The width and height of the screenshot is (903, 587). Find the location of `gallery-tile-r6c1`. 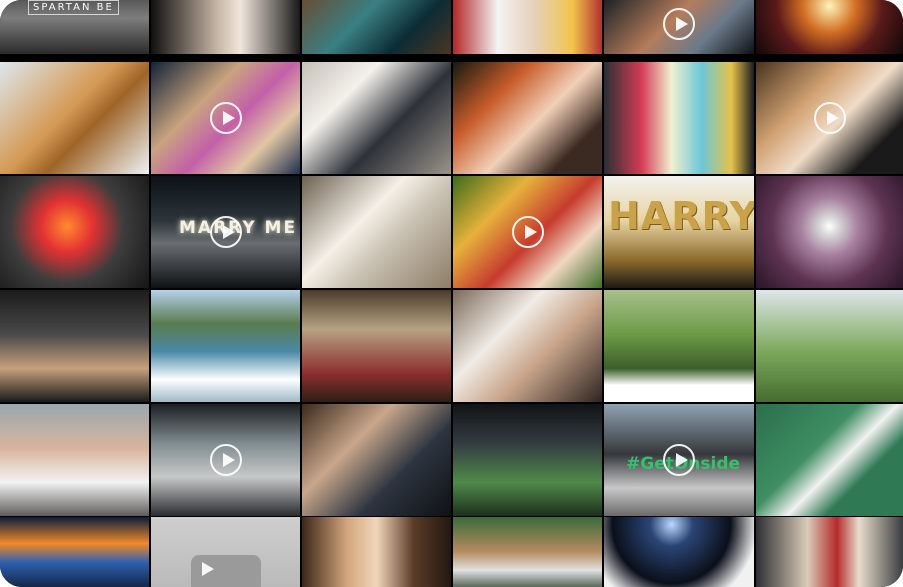

gallery-tile-r6c1 is located at coordinates (74, 552).